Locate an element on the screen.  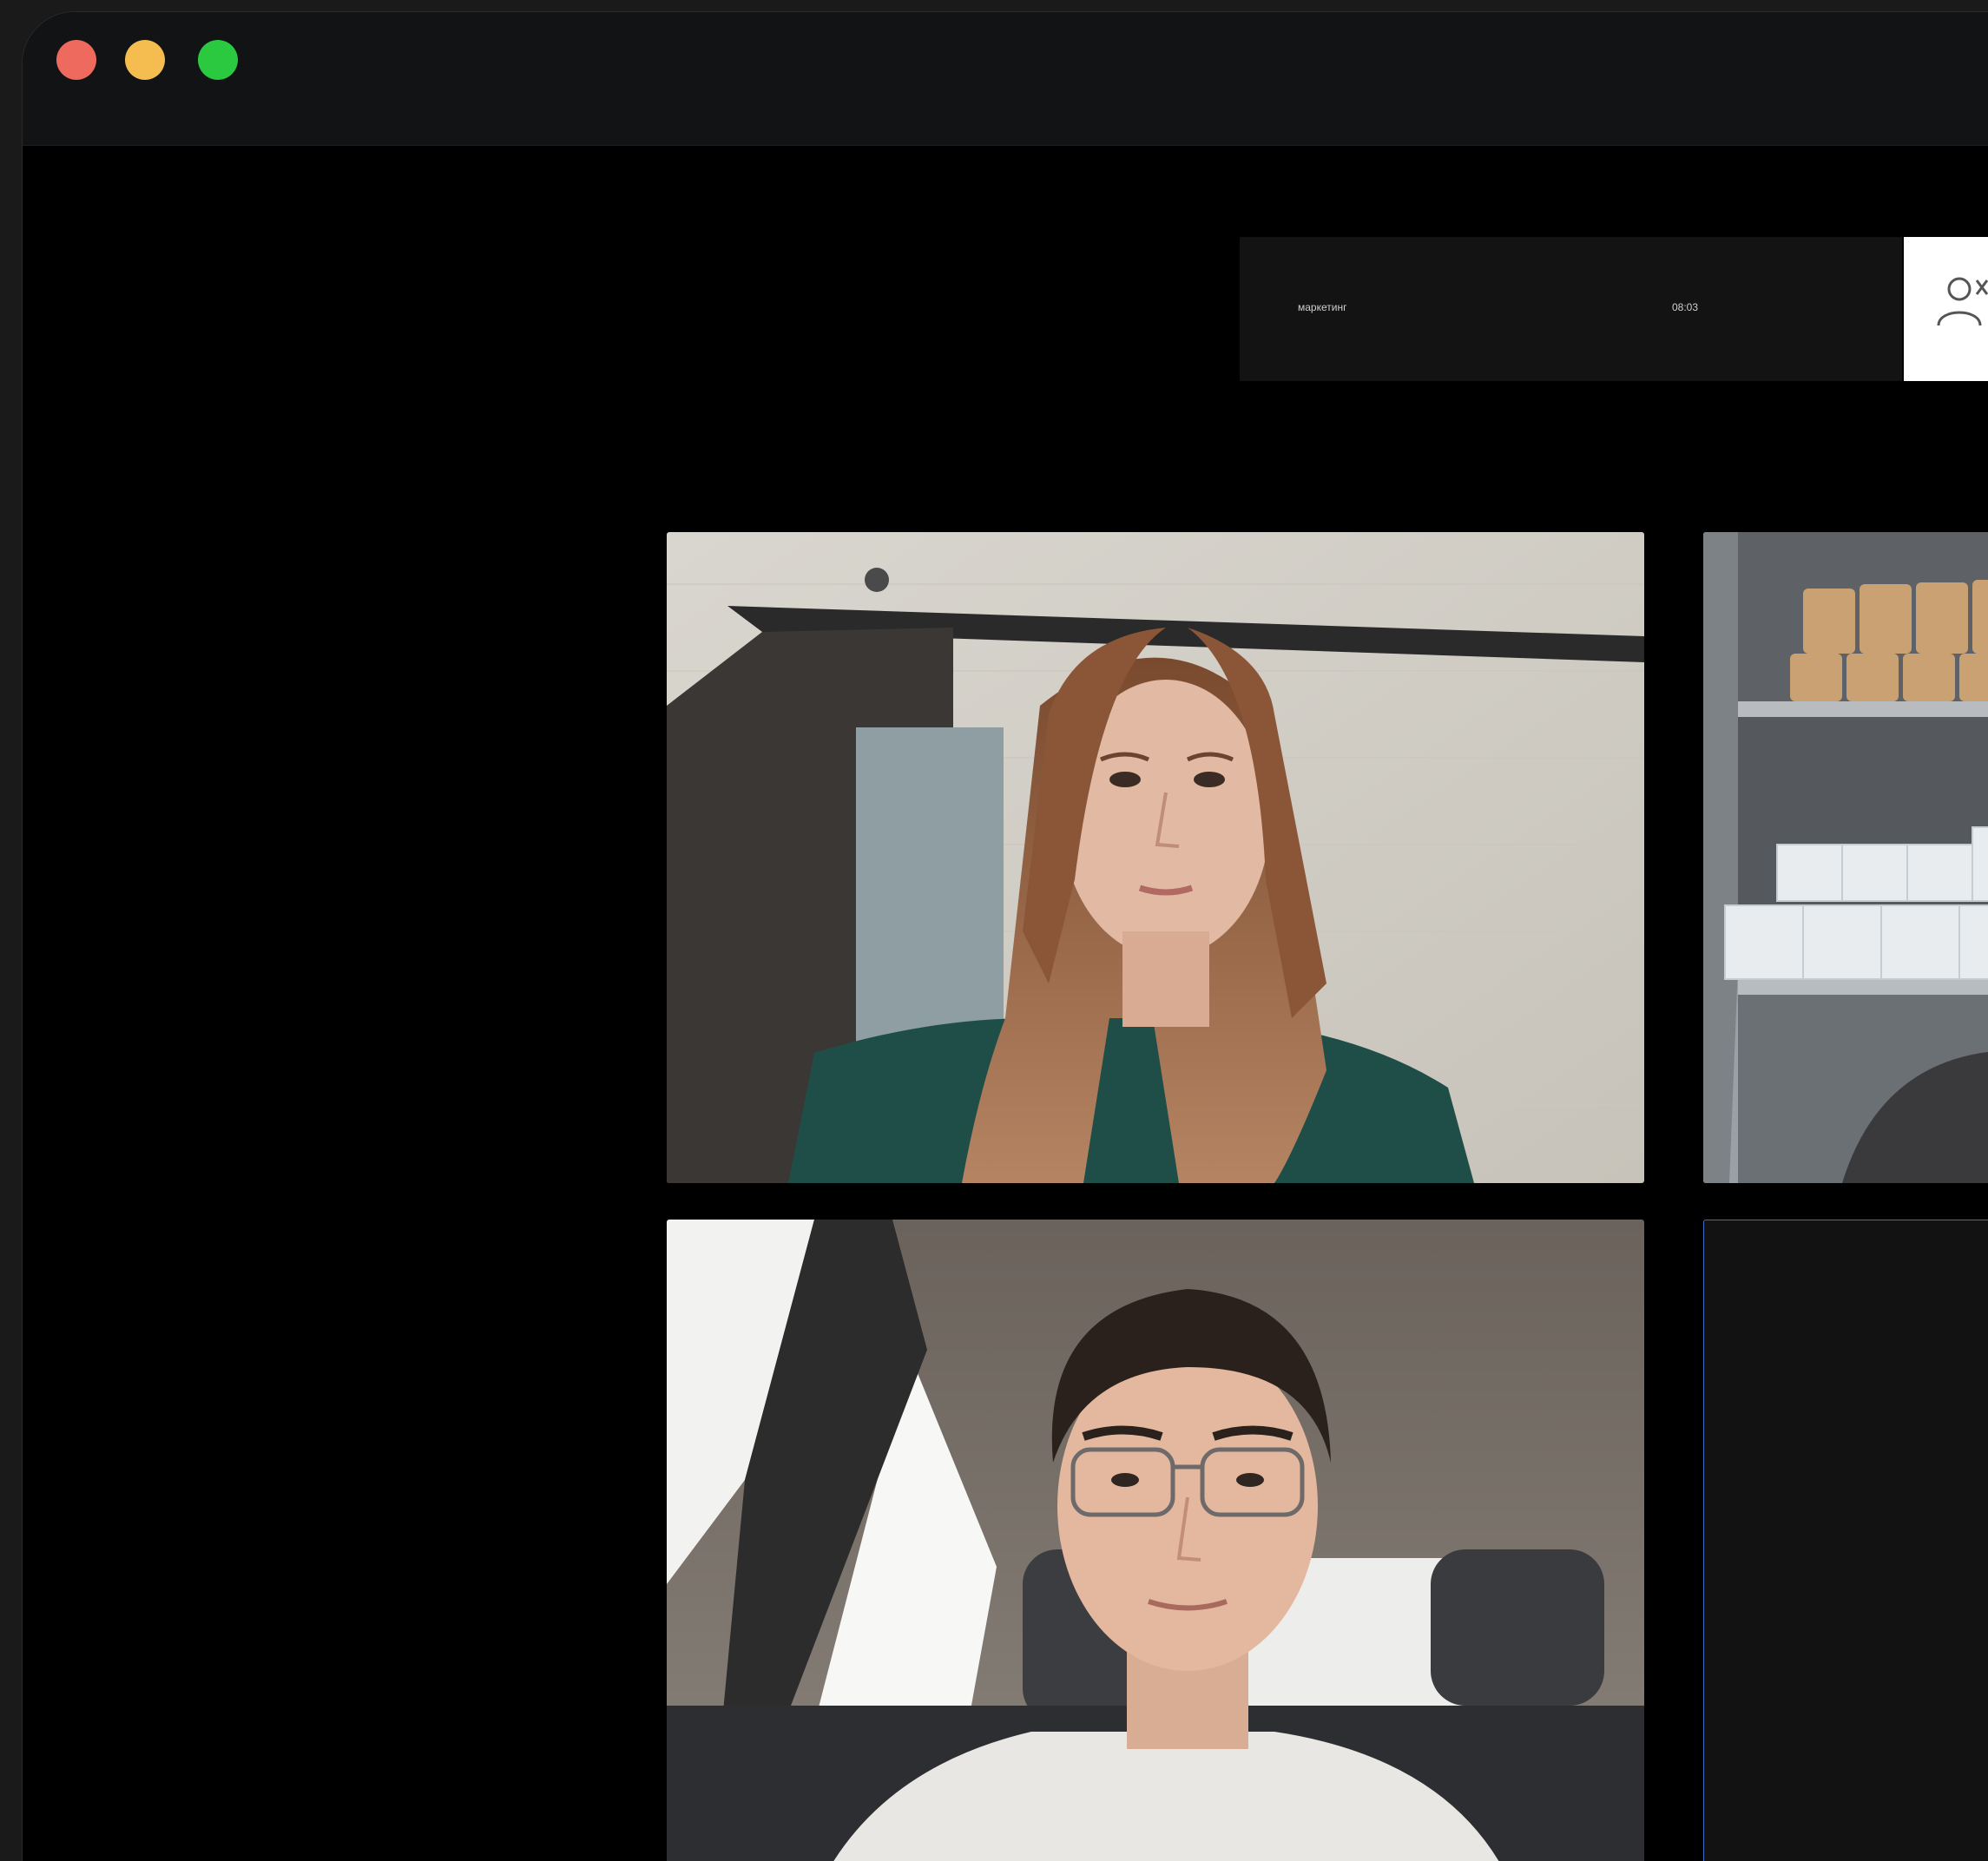
meeting-duration: 08:03 is located at coordinates (1685, 307).